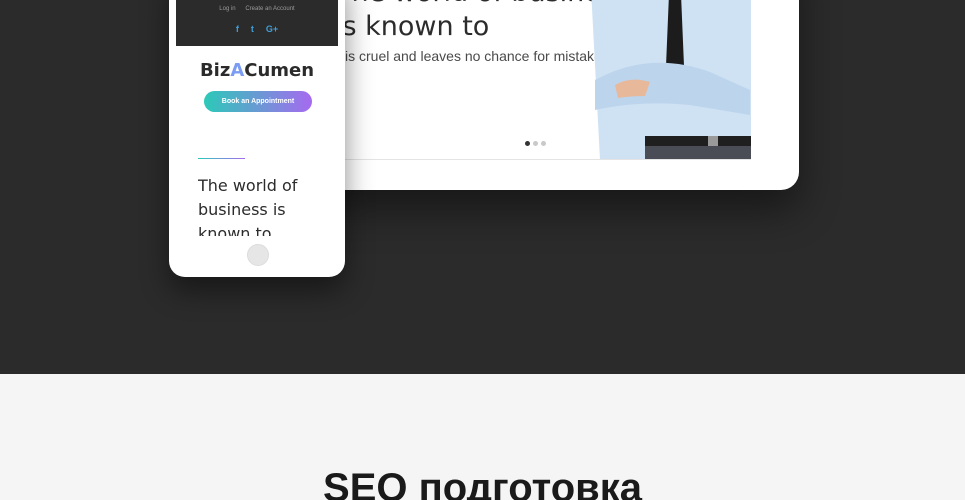 The width and height of the screenshot is (965, 500). Describe the element at coordinates (258, 255) in the screenshot. I see `phone-home-button` at that location.